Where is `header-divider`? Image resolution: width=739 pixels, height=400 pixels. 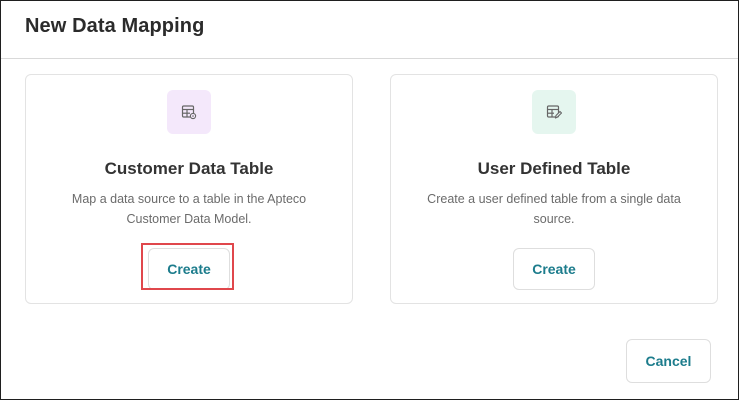 header-divider is located at coordinates (369, 58).